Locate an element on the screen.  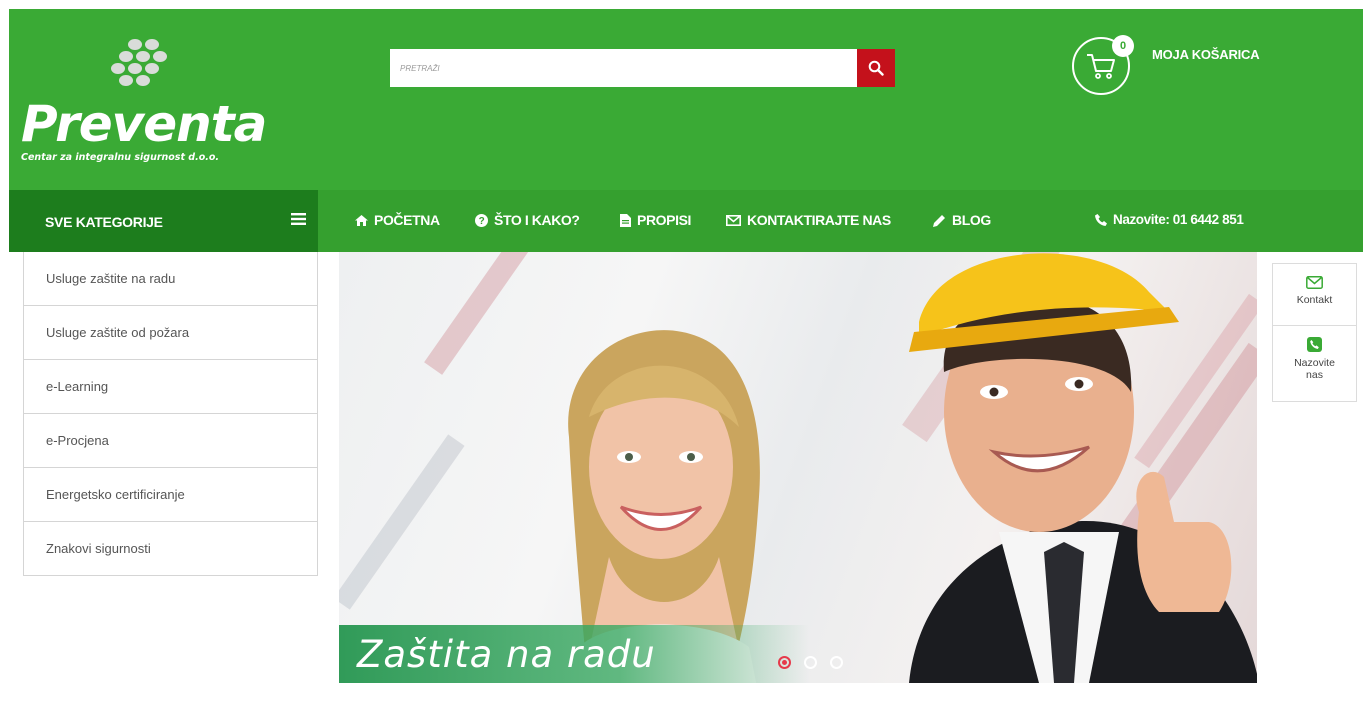
contact-widget-label: Kontakt is located at coordinates (1314, 300).